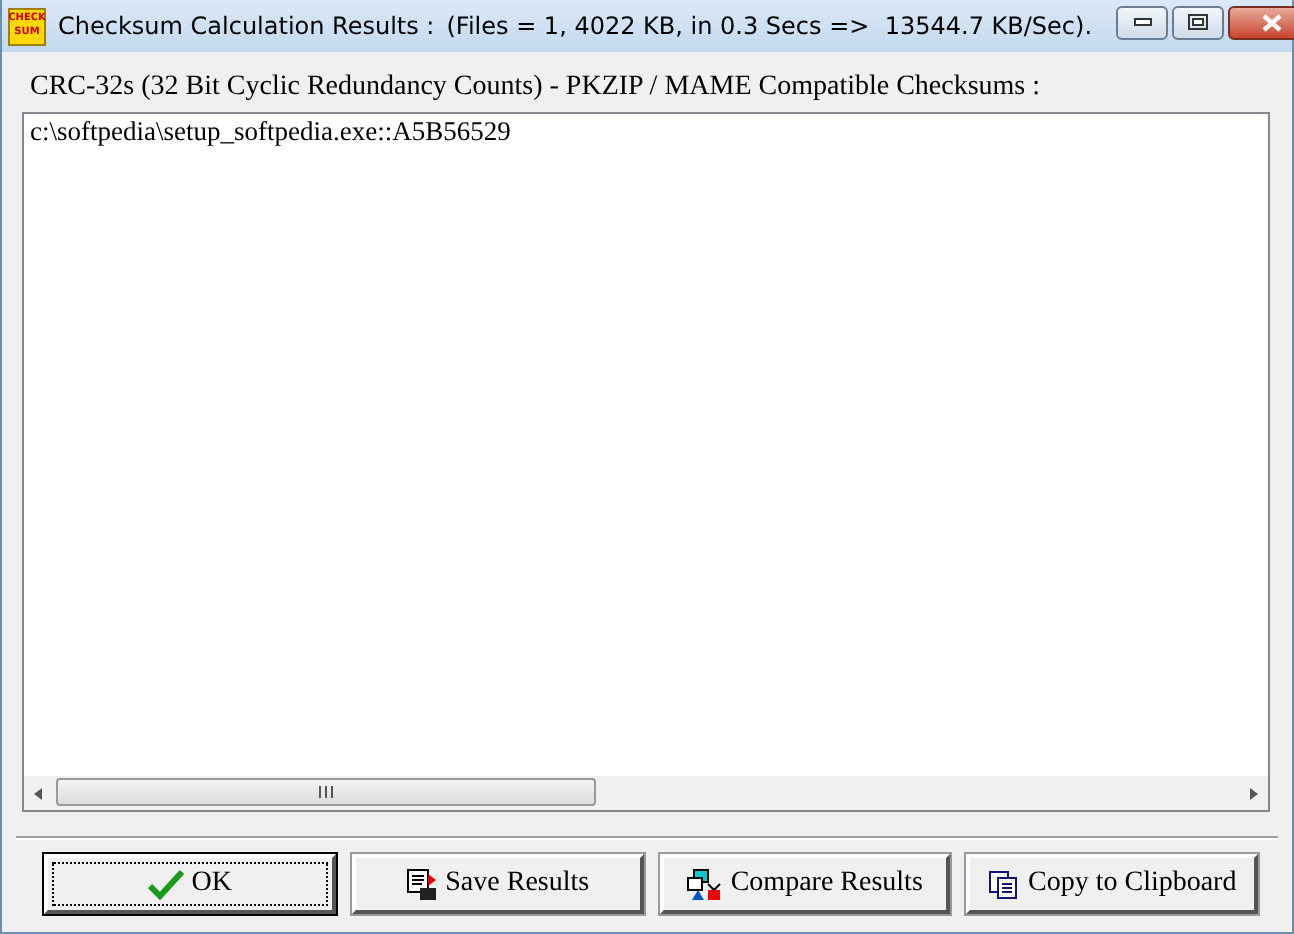  I want to click on result-line: c:\softpedia\setup_softpedia.exe::A5B56529, so click(271, 132).